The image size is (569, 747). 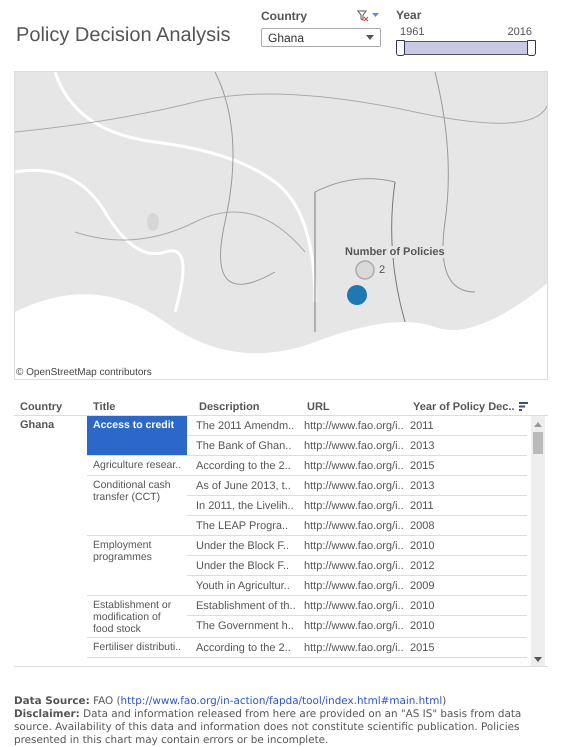 I want to click on title-cell: Access to credit, so click(x=137, y=435).